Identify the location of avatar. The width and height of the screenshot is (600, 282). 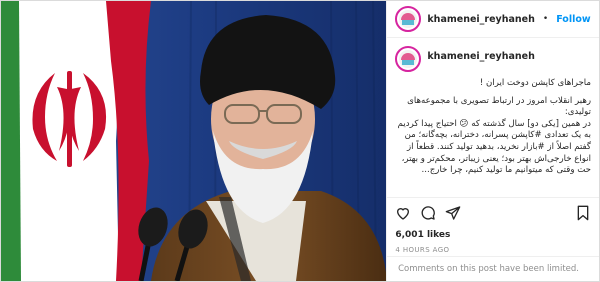
(408, 19).